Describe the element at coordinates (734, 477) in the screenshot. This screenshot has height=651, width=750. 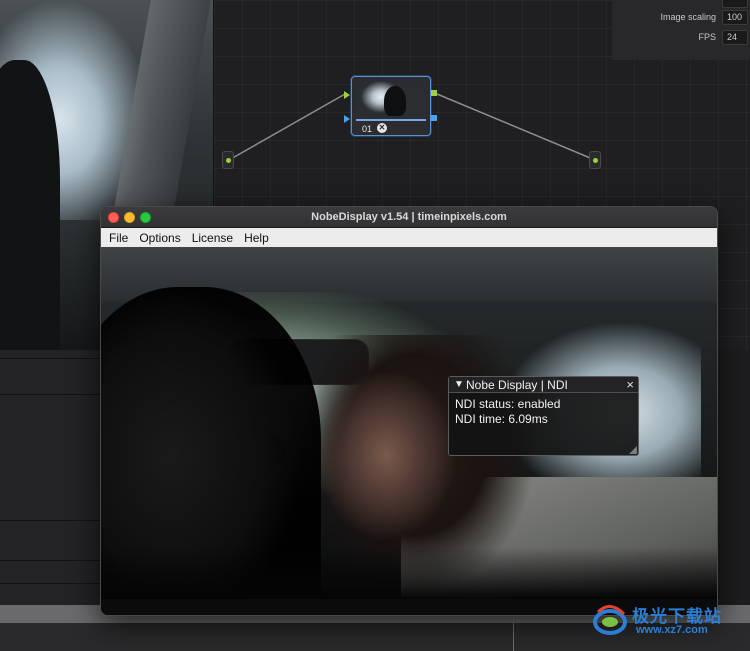
I see `right-panel-strip` at that location.